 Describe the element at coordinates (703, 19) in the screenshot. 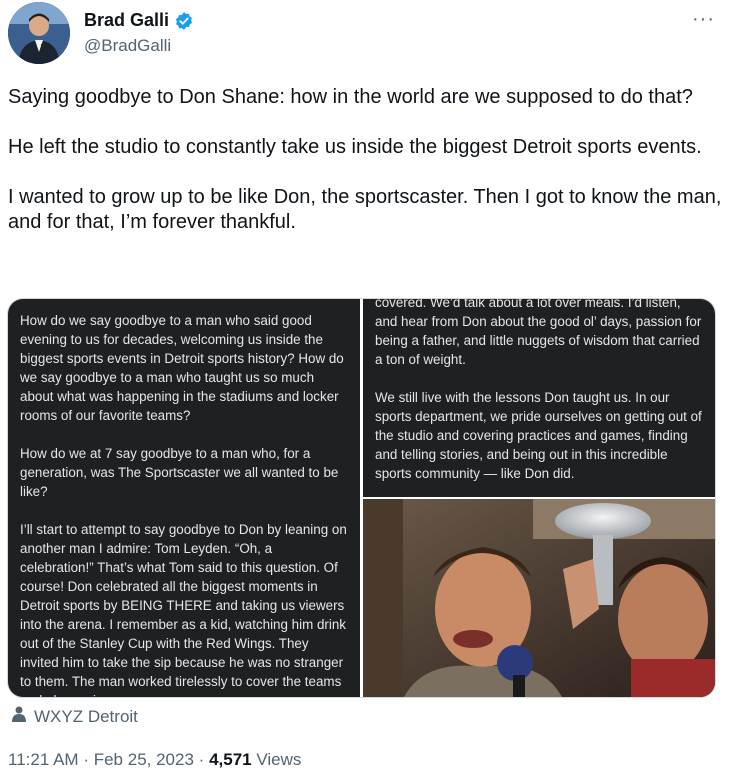

I see `more-options-icon: ···` at that location.